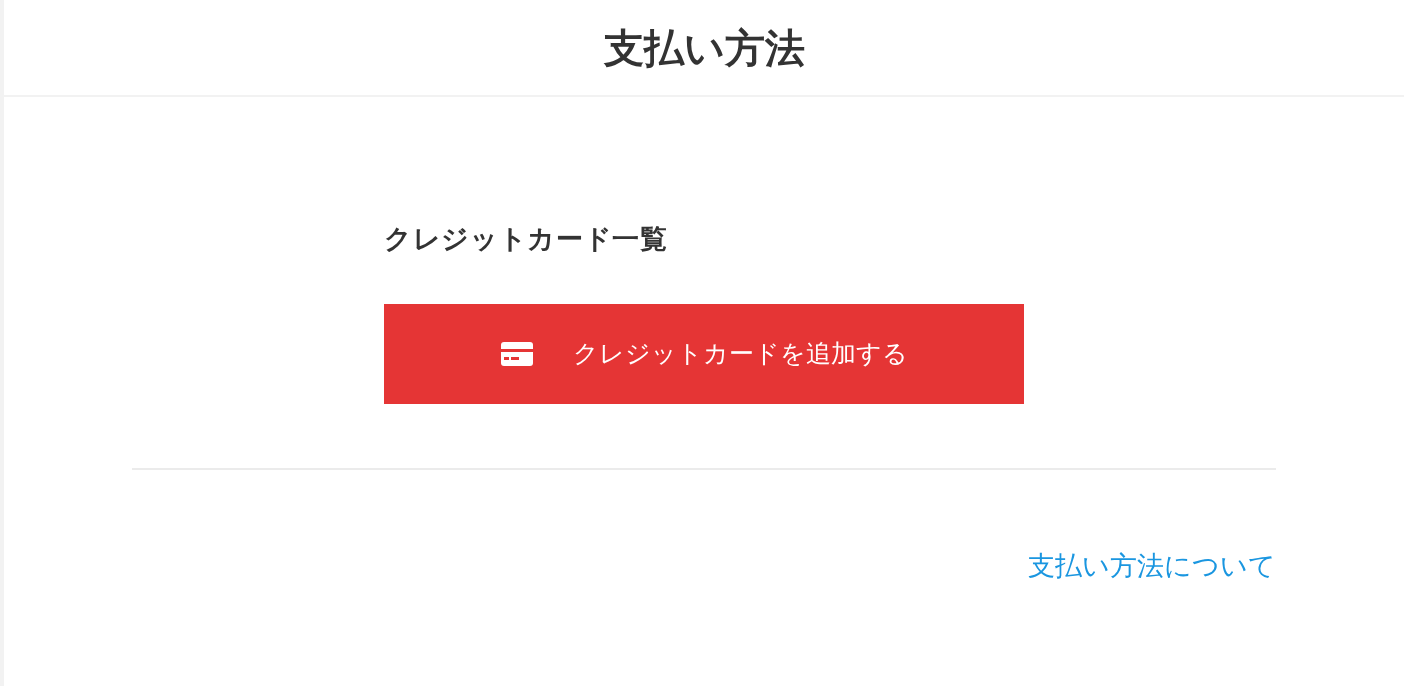 The width and height of the screenshot is (1404, 686). Describe the element at coordinates (1152, 565) in the screenshot. I see `payment-info-link: 支払い方法について` at that location.